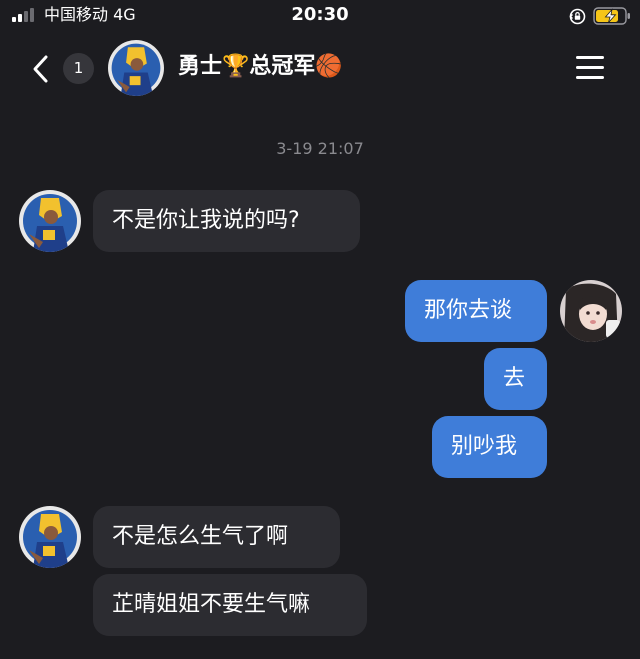 The image size is (640, 659). Describe the element at coordinates (260, 66) in the screenshot. I see `chat-title: 勇士🏆总冠军🏀` at that location.